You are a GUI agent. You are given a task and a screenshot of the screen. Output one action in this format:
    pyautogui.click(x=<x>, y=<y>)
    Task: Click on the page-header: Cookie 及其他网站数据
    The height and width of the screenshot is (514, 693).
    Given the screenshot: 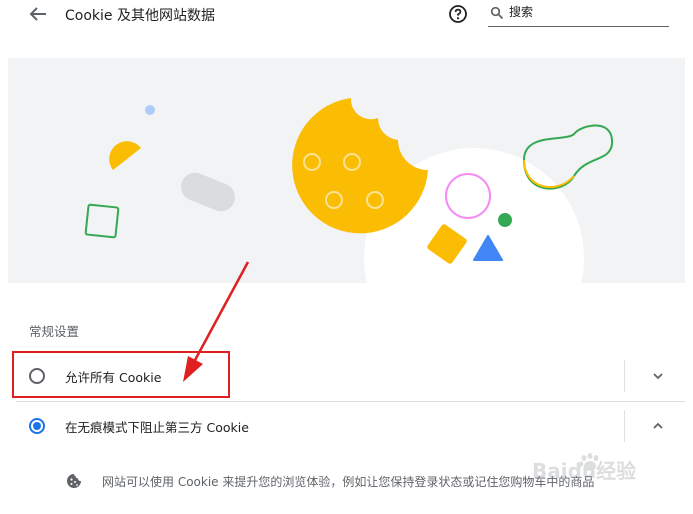 What is the action you would take?
    pyautogui.click(x=346, y=15)
    